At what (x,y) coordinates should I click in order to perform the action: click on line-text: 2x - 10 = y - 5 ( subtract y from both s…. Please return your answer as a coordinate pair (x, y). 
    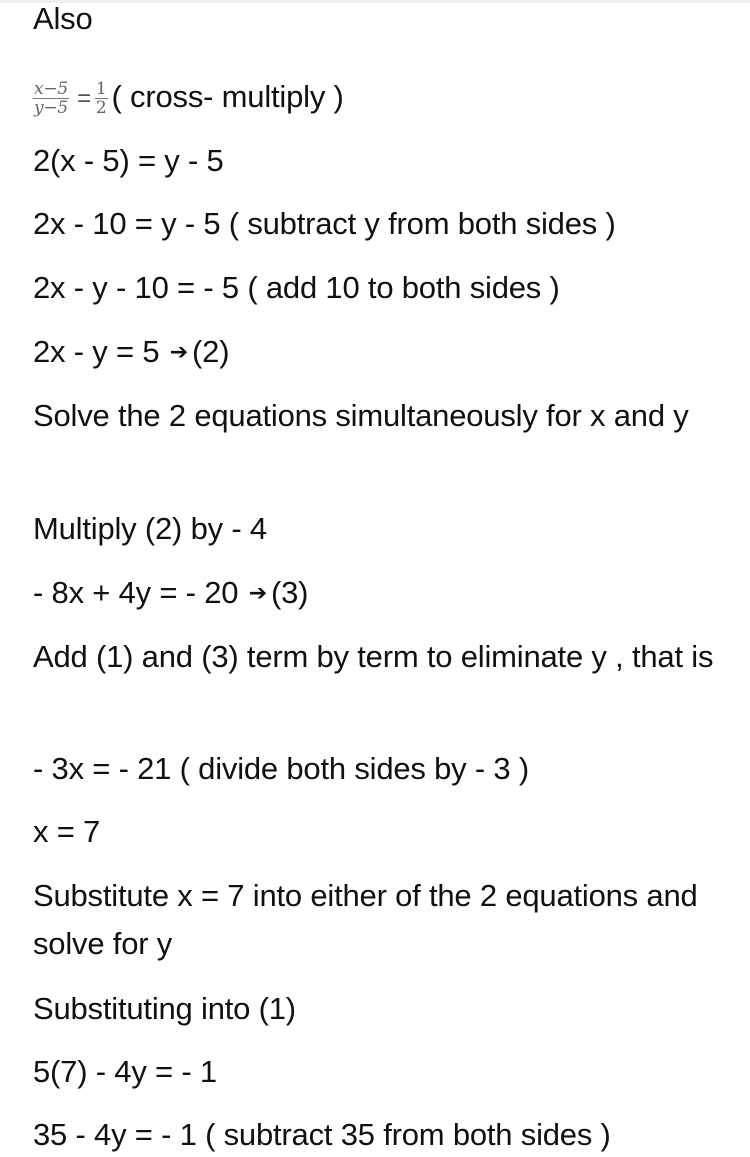
    Looking at the image, I should click on (324, 223).